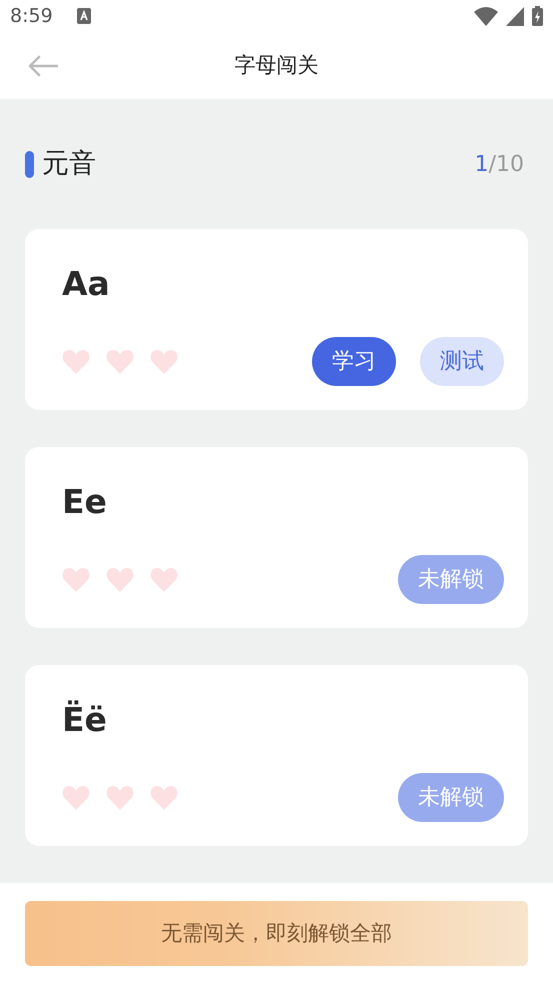 The image size is (553, 984). What do you see at coordinates (29, 164) in the screenshot?
I see `section-marker` at bounding box center [29, 164].